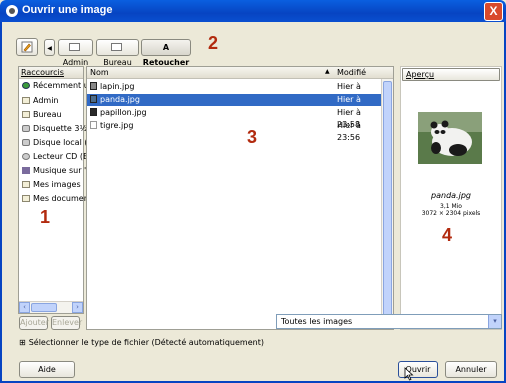 The height and width of the screenshot is (383, 506). Describe the element at coordinates (77, 307) in the screenshot. I see `scroll-right-button: ›` at that location.